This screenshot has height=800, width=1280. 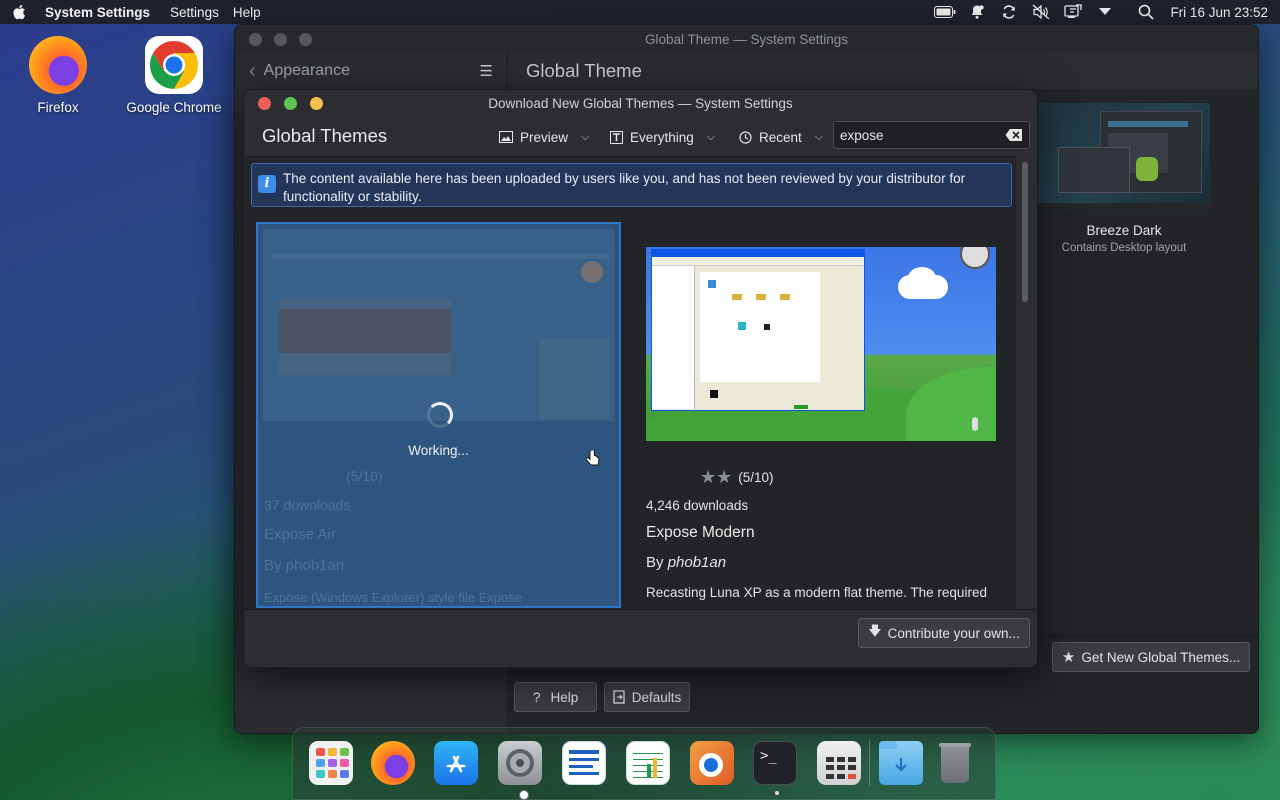 What do you see at coordinates (1025, 382) in the screenshot?
I see `content-scrollbar` at bounding box center [1025, 382].